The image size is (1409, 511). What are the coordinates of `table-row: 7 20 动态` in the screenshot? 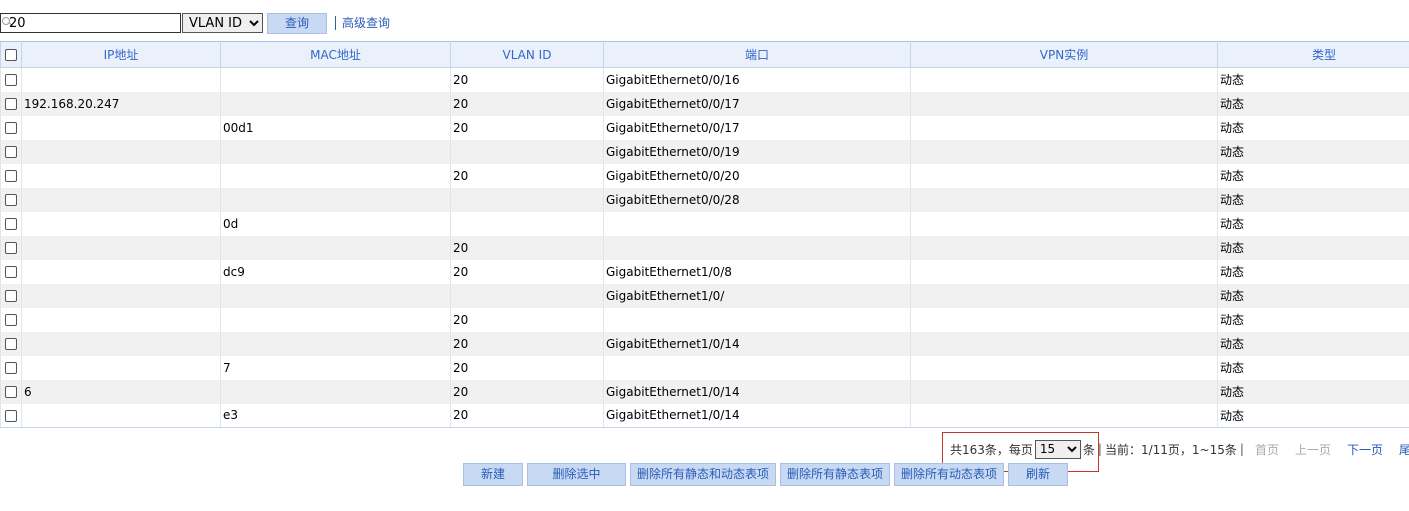 It's located at (704, 367).